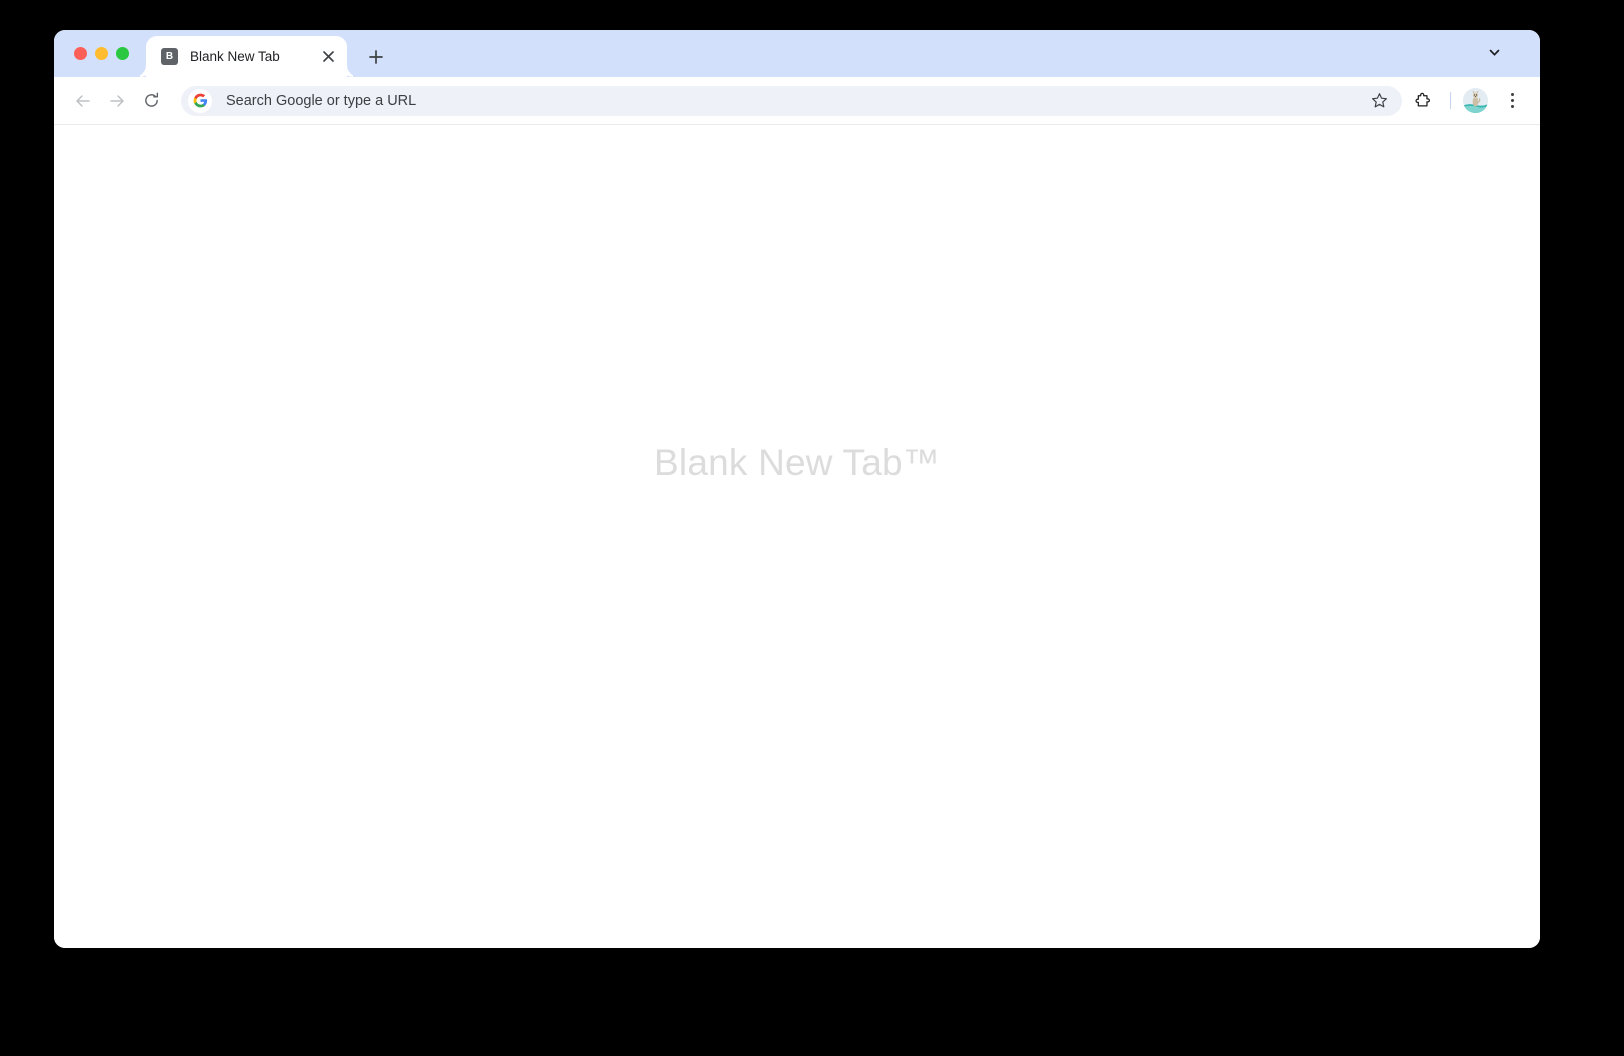 This screenshot has width=1624, height=1056. Describe the element at coordinates (321, 100) in the screenshot. I see `omnibox-placeholder: Search Google or type a URL` at that location.